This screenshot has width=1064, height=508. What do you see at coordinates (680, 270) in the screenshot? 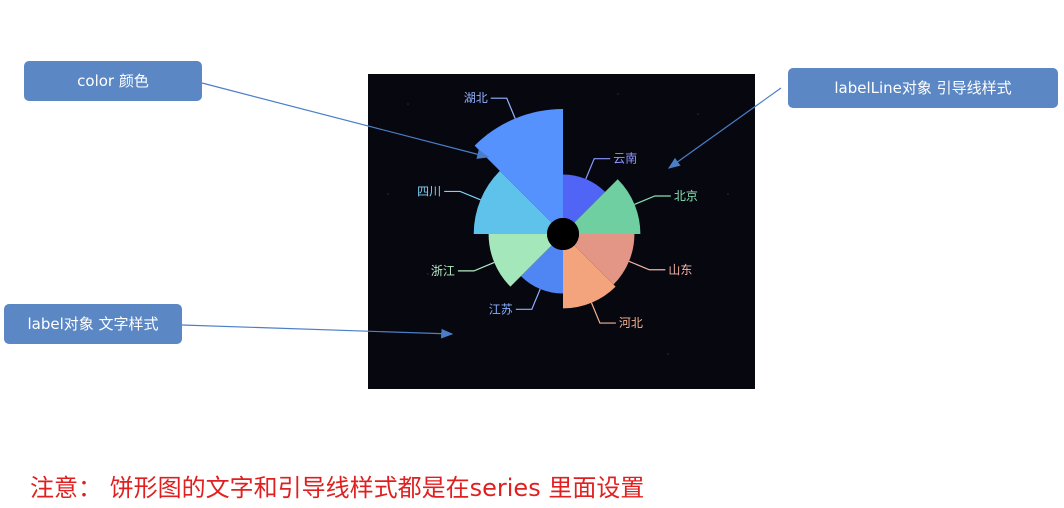
I see `slice-label-2: 山东` at bounding box center [680, 270].